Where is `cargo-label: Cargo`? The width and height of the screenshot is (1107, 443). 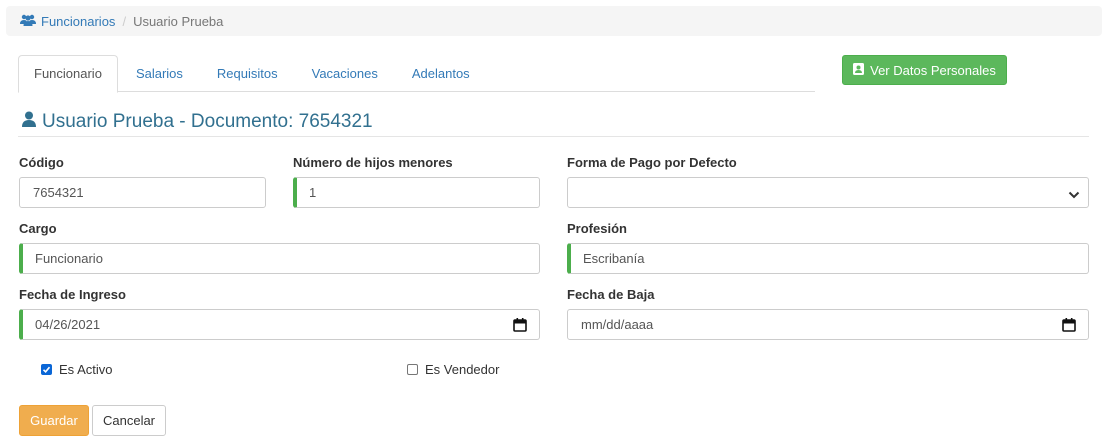 cargo-label: Cargo is located at coordinates (38, 228).